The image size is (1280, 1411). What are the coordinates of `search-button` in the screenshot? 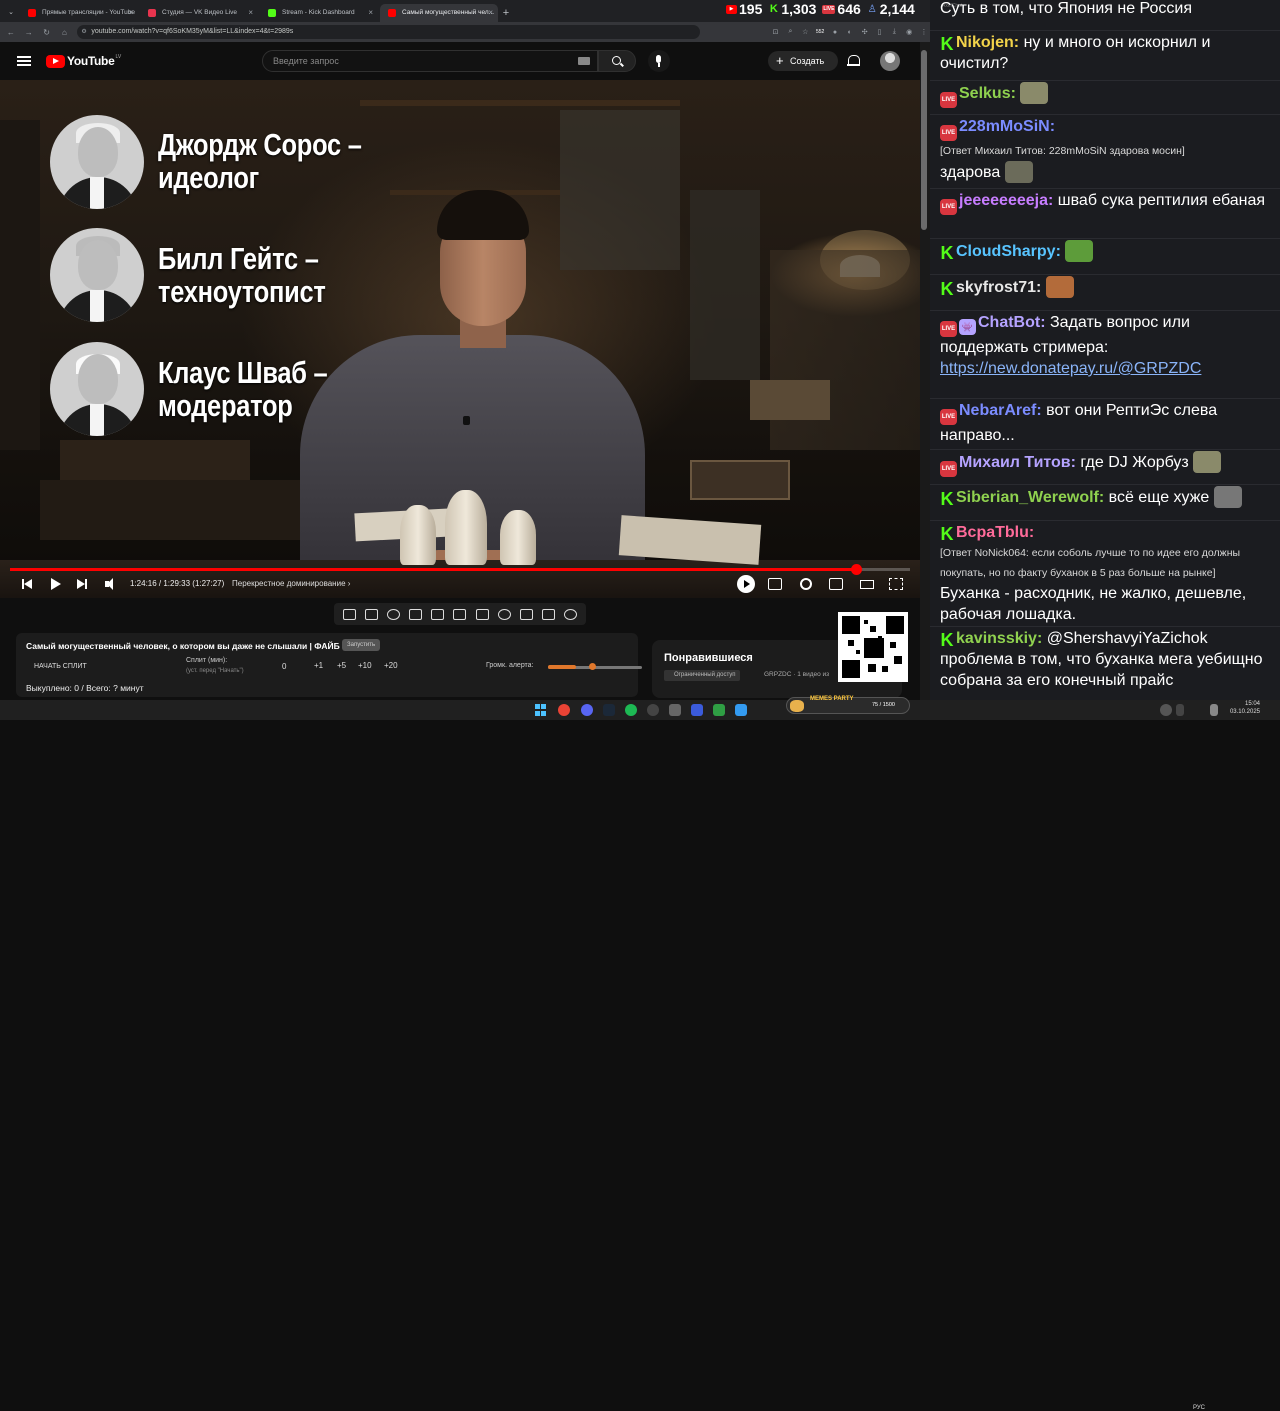 It's located at (617, 61).